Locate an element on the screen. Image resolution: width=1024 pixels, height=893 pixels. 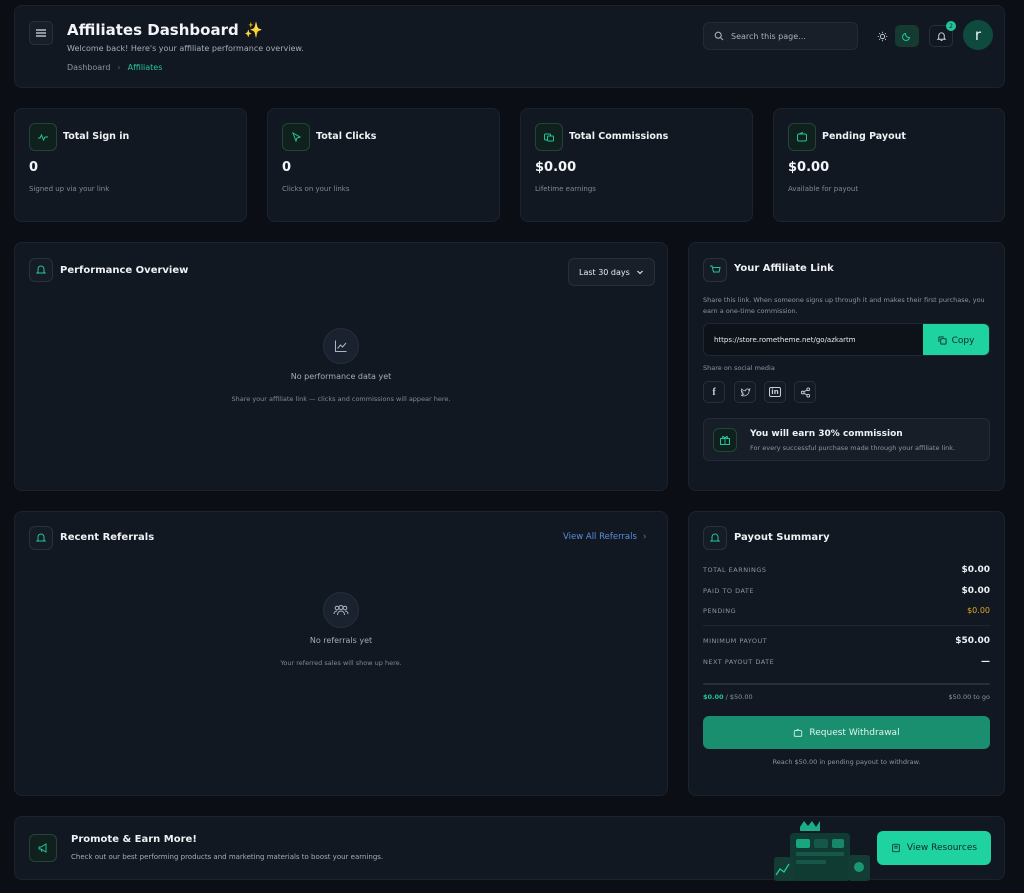
avatar: r is located at coordinates (978, 35).